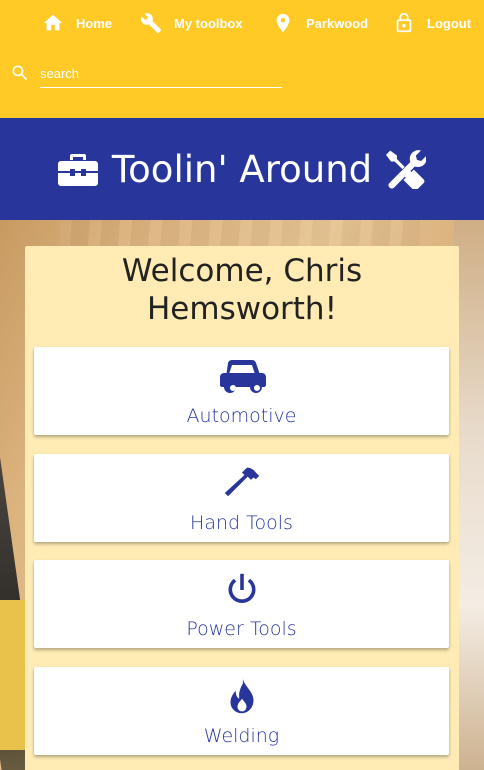  Describe the element at coordinates (94, 23) in the screenshot. I see `nav-home-label: Home` at that location.